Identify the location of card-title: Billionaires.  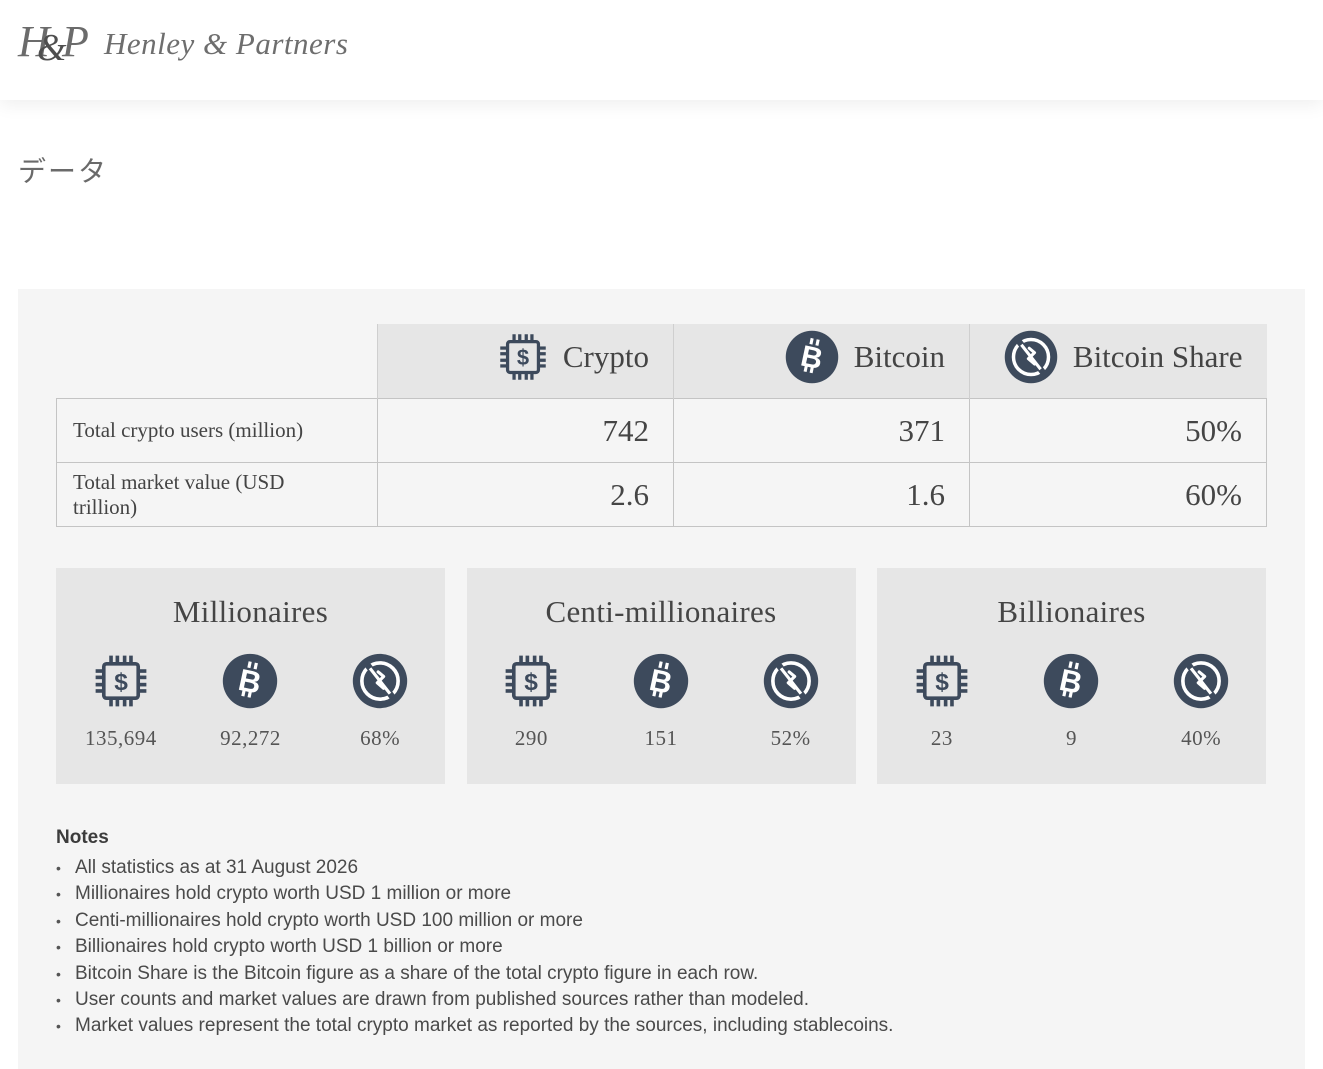
(1071, 611).